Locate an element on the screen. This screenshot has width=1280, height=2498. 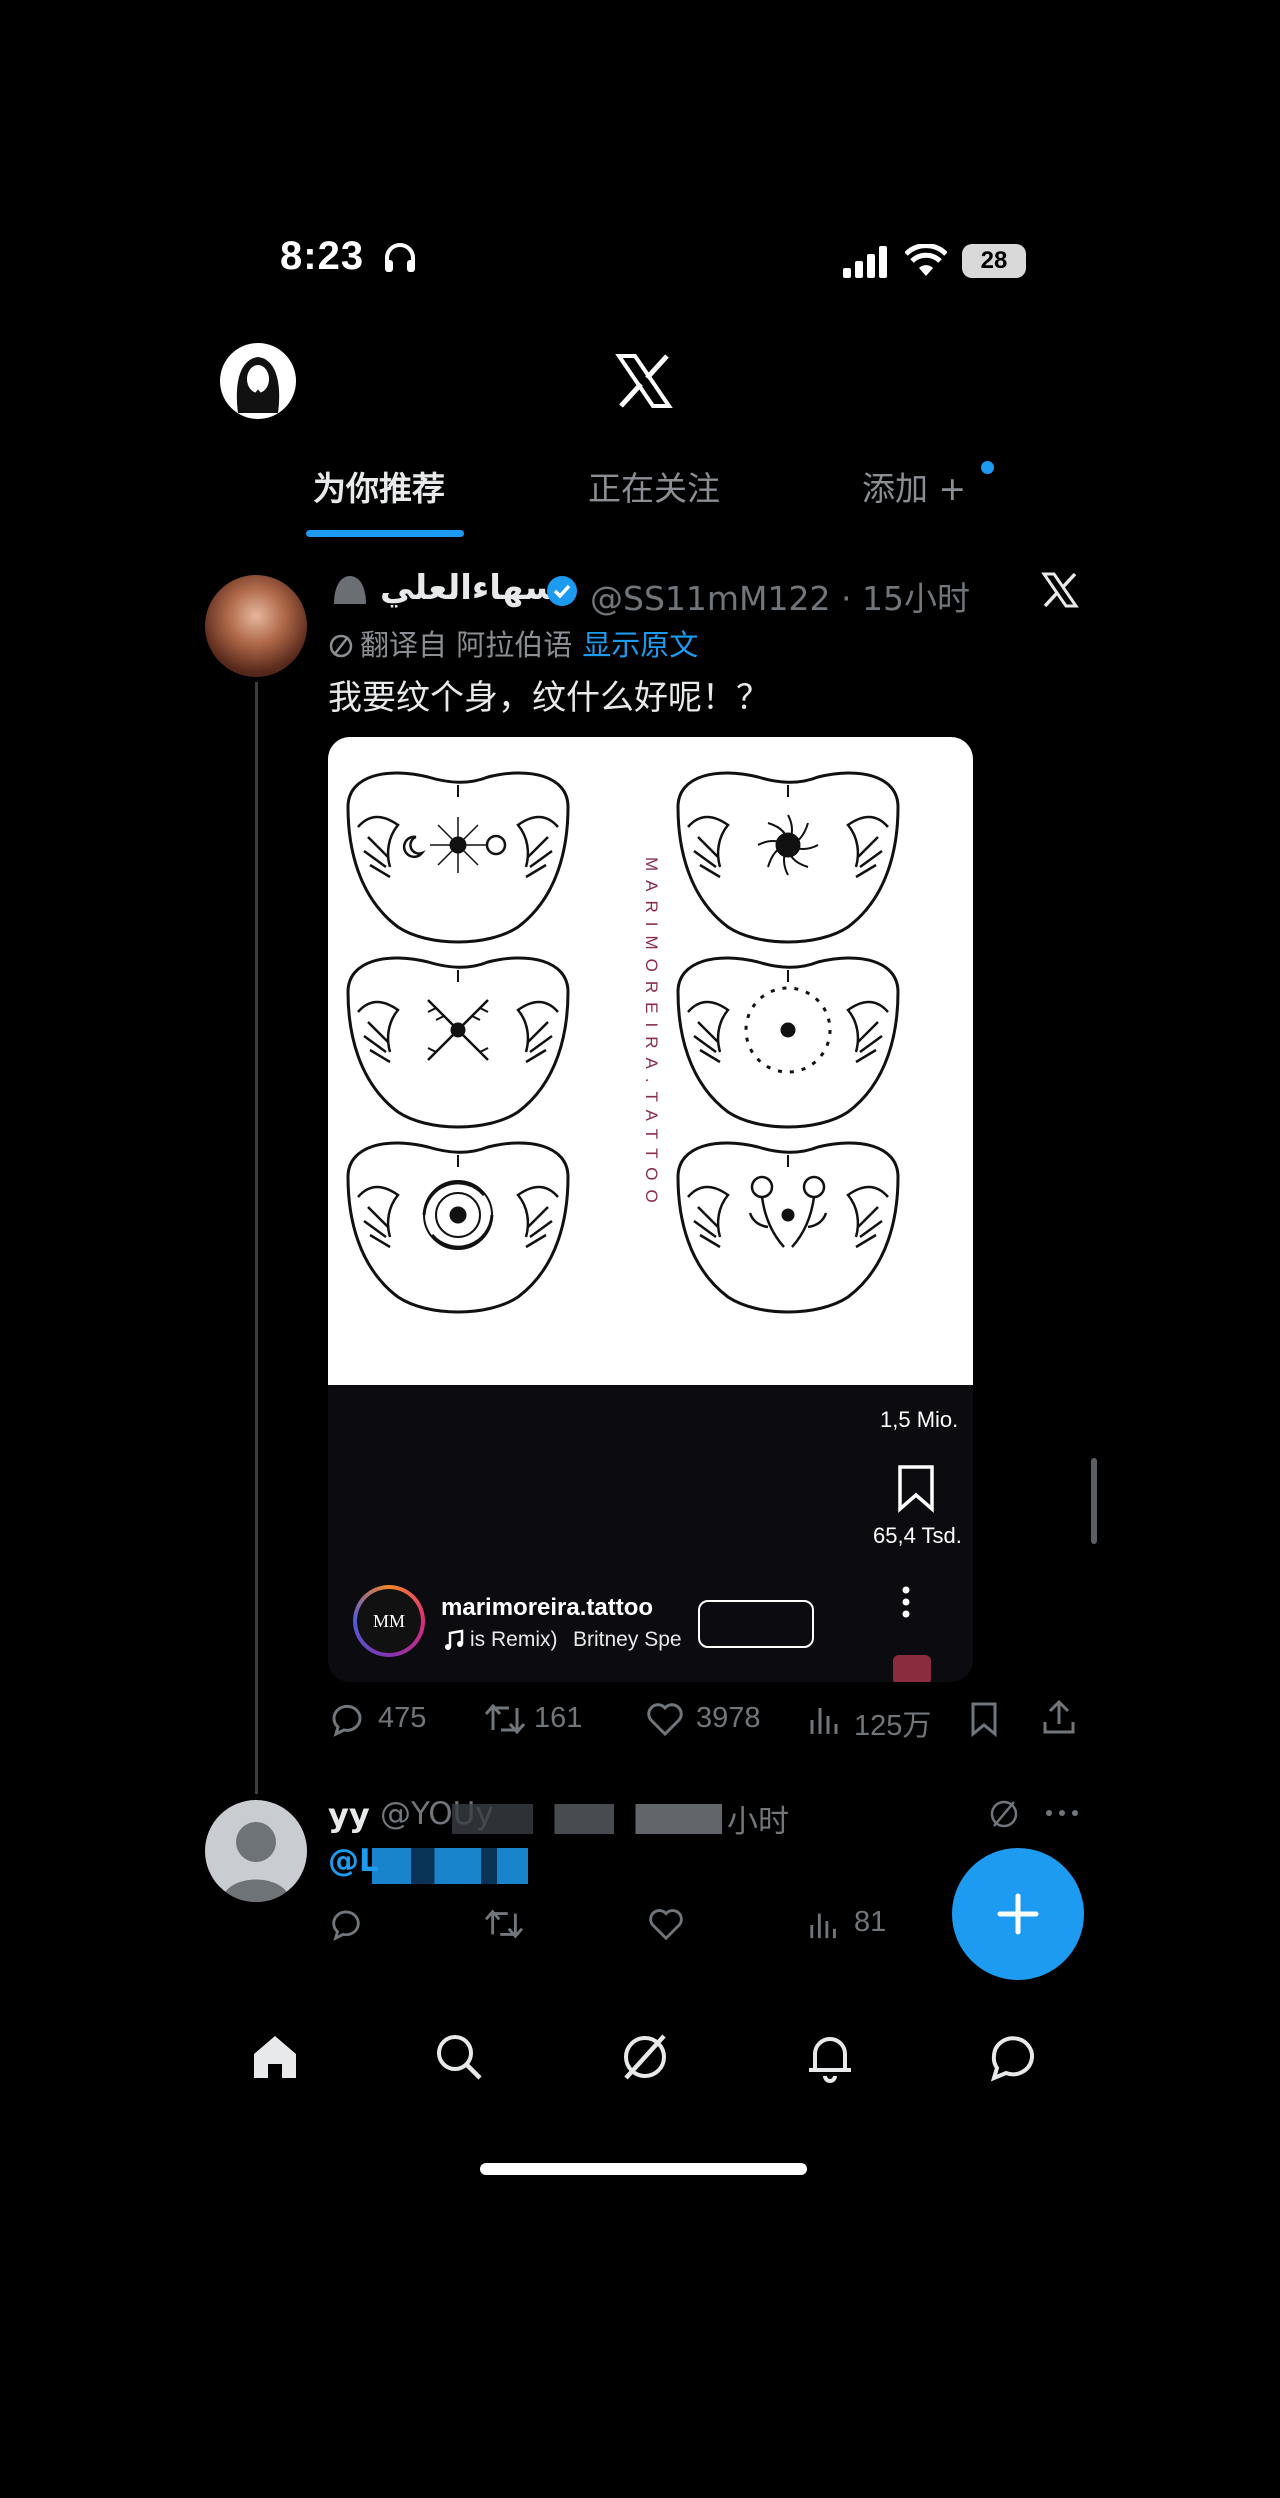
second-post-name: yy is located at coordinates (349, 1815).